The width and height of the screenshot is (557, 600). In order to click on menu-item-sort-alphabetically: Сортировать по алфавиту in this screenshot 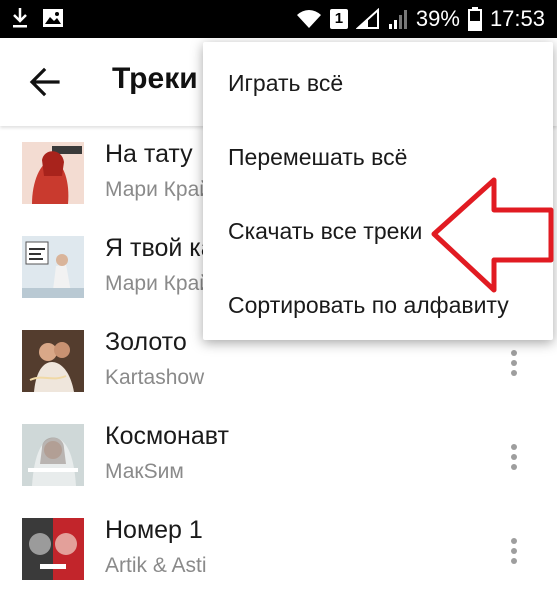, I will do `click(378, 305)`.